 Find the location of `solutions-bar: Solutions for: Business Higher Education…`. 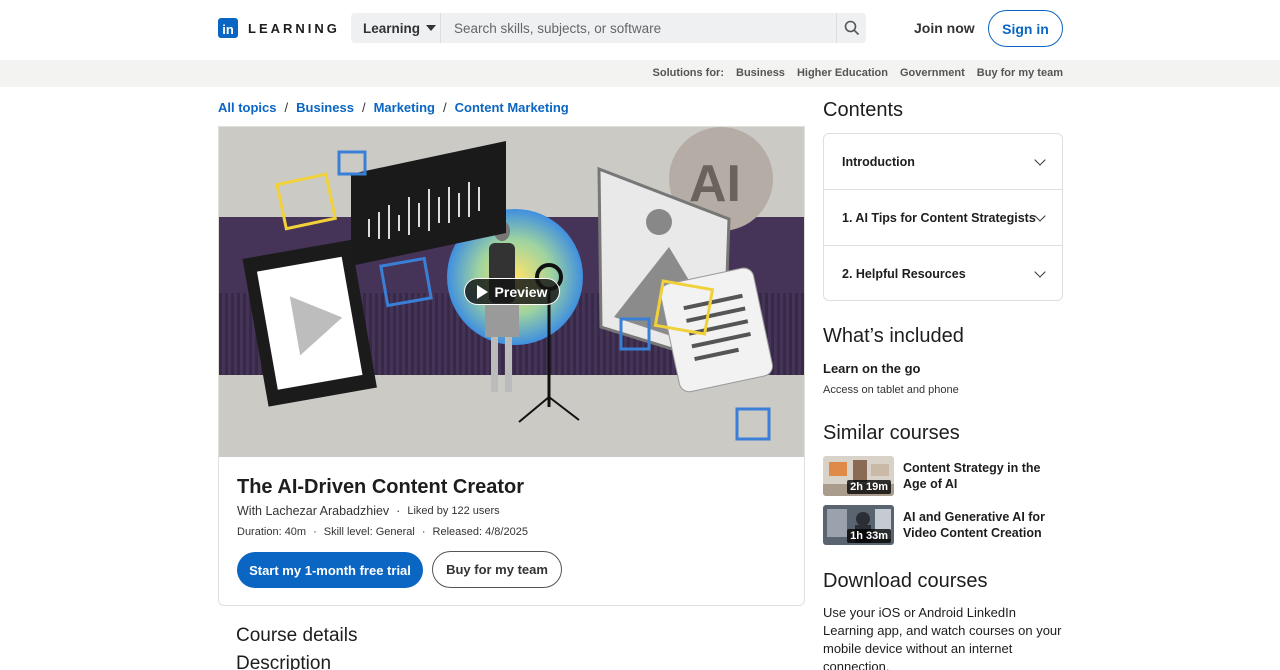

solutions-bar: Solutions for: Business Higher Education… is located at coordinates (640, 73).